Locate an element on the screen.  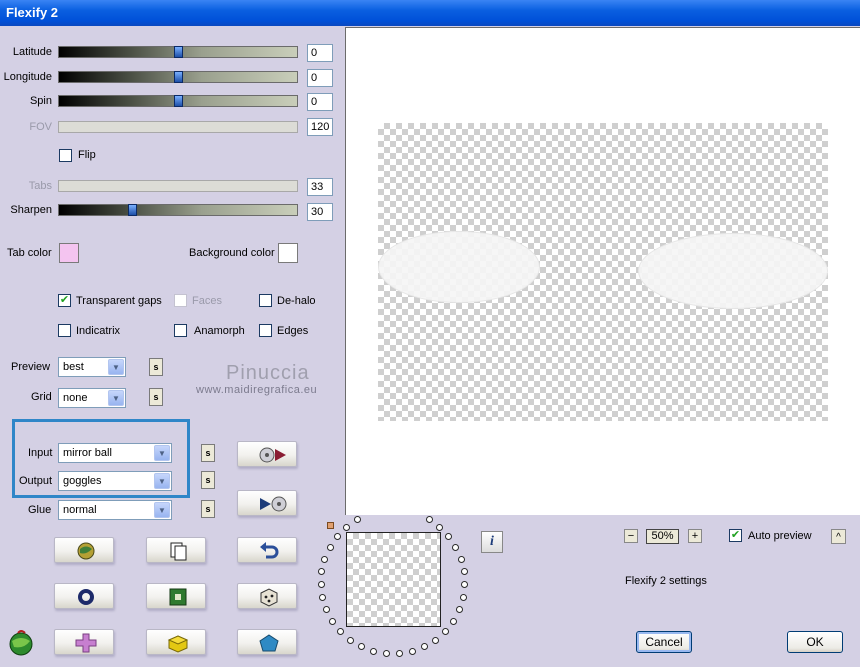
copy-button is located at coordinates (176, 550).